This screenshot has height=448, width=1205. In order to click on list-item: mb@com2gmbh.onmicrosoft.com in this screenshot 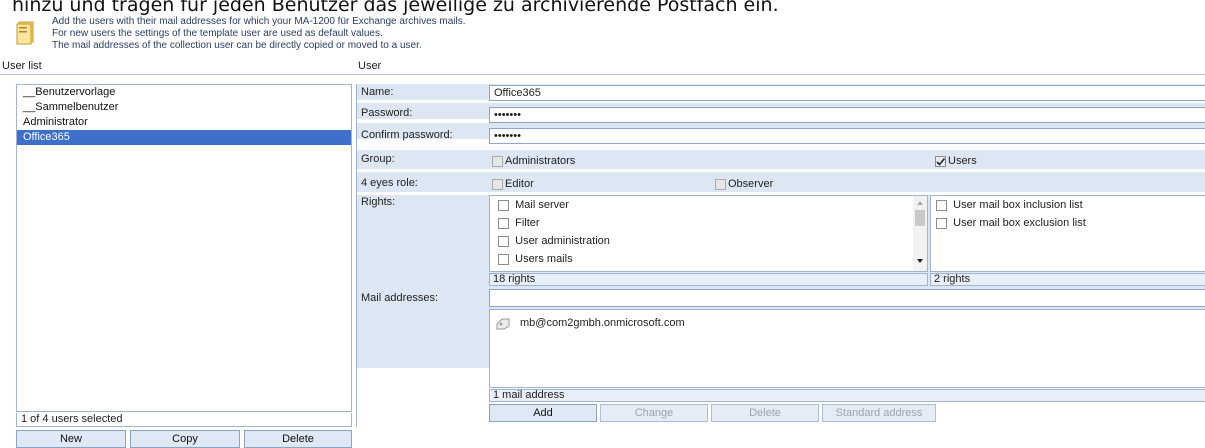, I will do `click(590, 323)`.